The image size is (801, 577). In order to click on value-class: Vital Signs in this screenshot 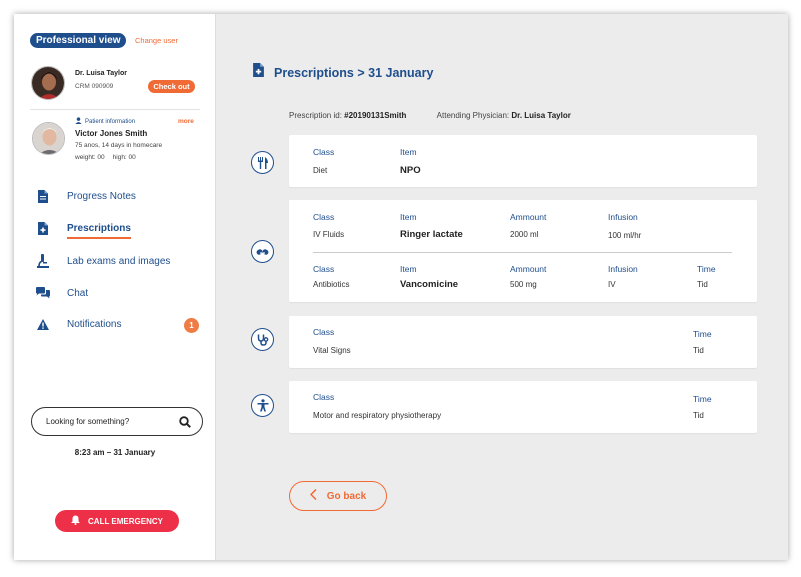, I will do `click(332, 350)`.